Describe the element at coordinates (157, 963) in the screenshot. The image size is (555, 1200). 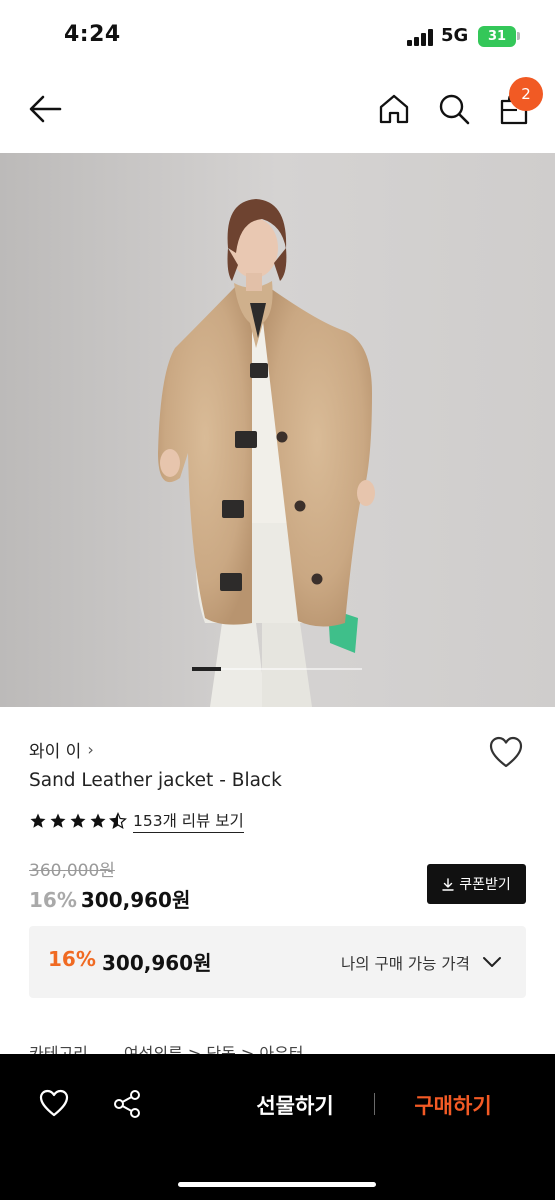
I see `my-price-value: 300,960원` at that location.